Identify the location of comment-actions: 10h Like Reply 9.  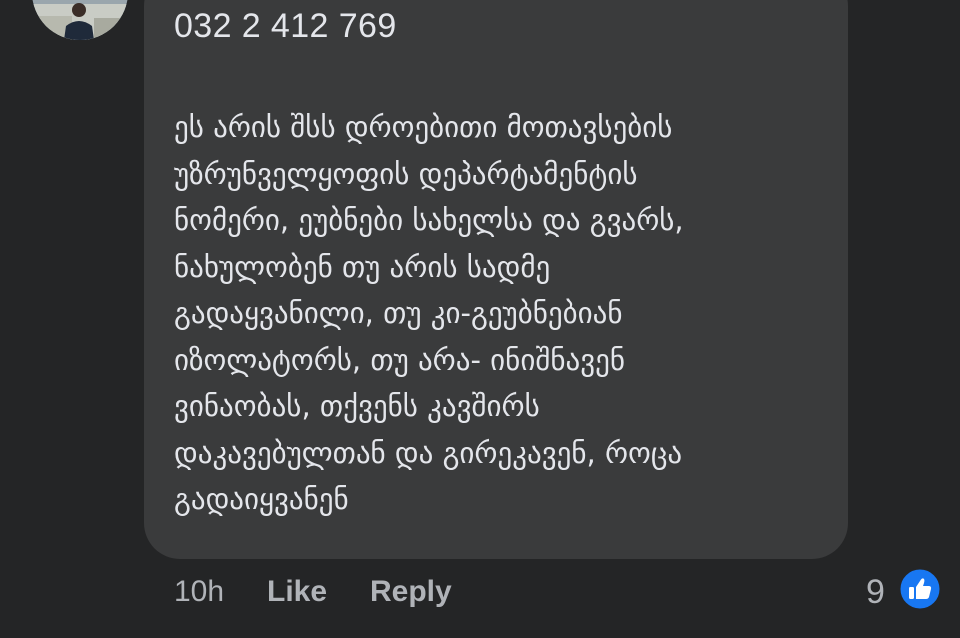
(480, 592).